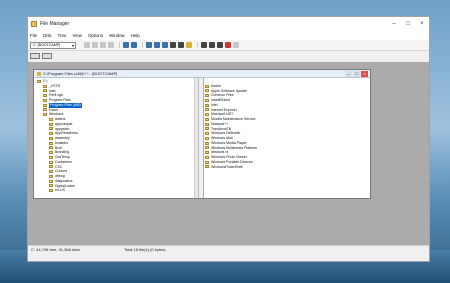  What do you see at coordinates (228, 56) in the screenshot?
I see `drive-bar` at bounding box center [228, 56].